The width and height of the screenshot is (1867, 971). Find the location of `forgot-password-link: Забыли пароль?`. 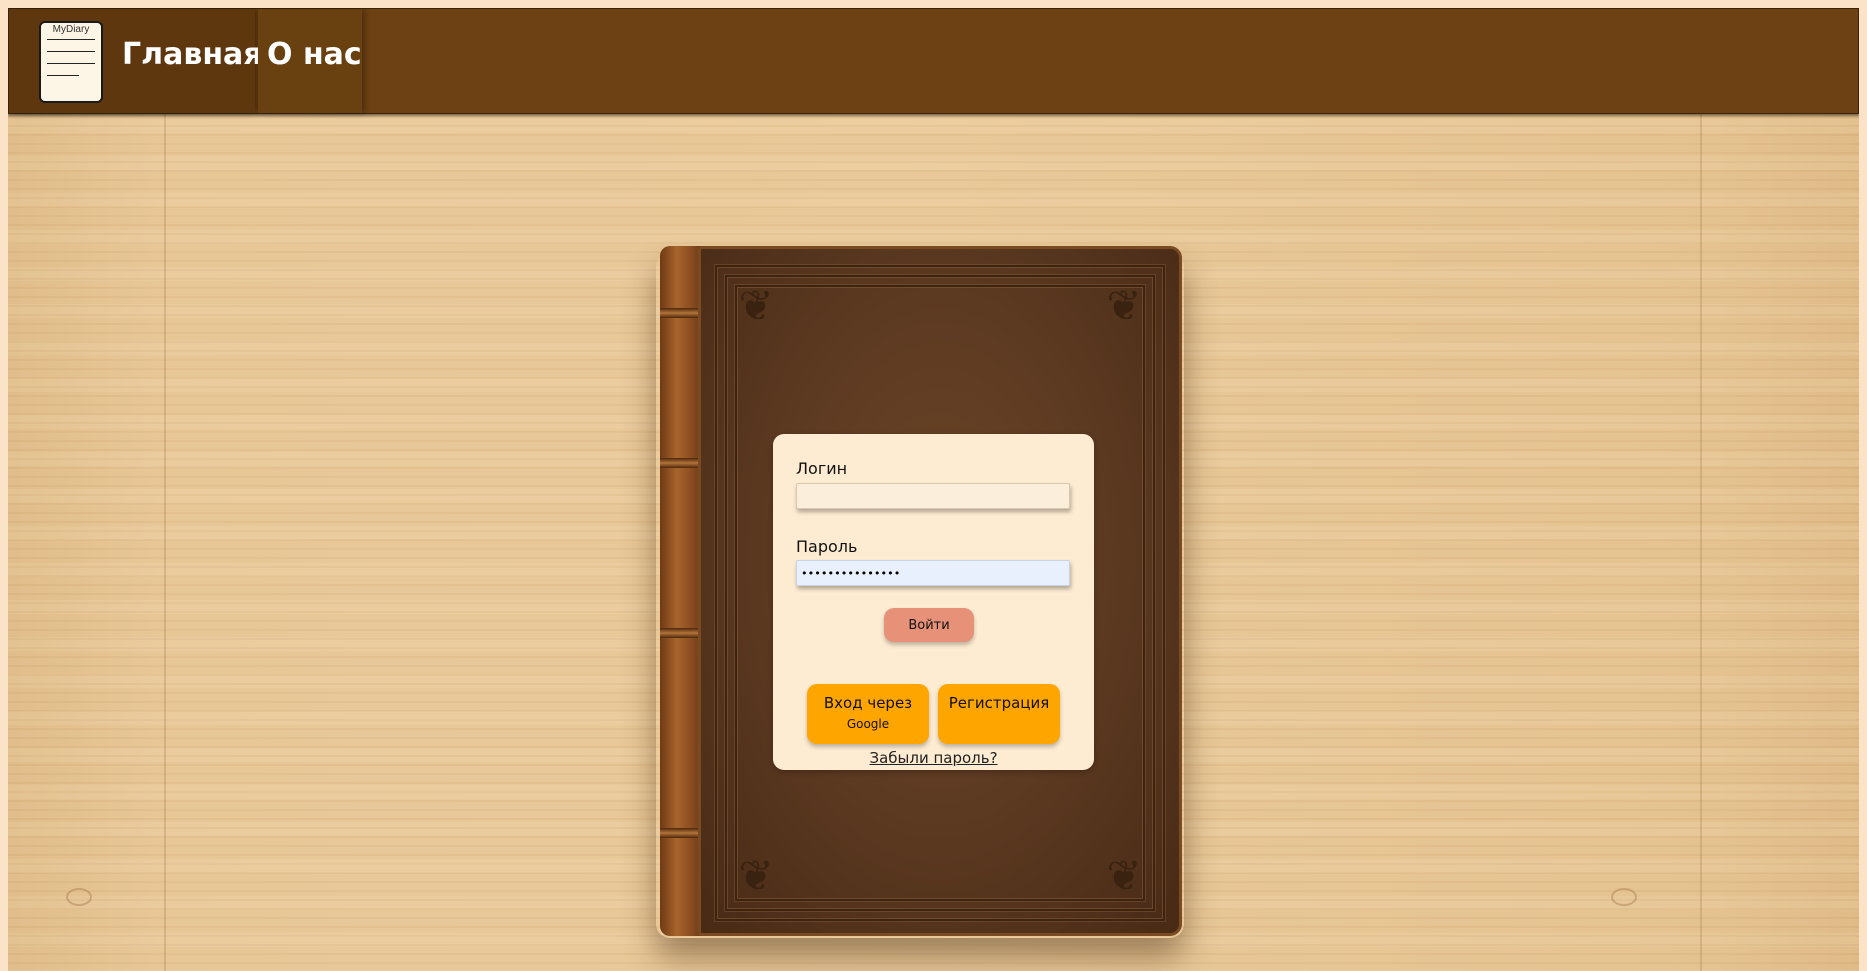

forgot-password-link: Забыли пароль? is located at coordinates (933, 758).